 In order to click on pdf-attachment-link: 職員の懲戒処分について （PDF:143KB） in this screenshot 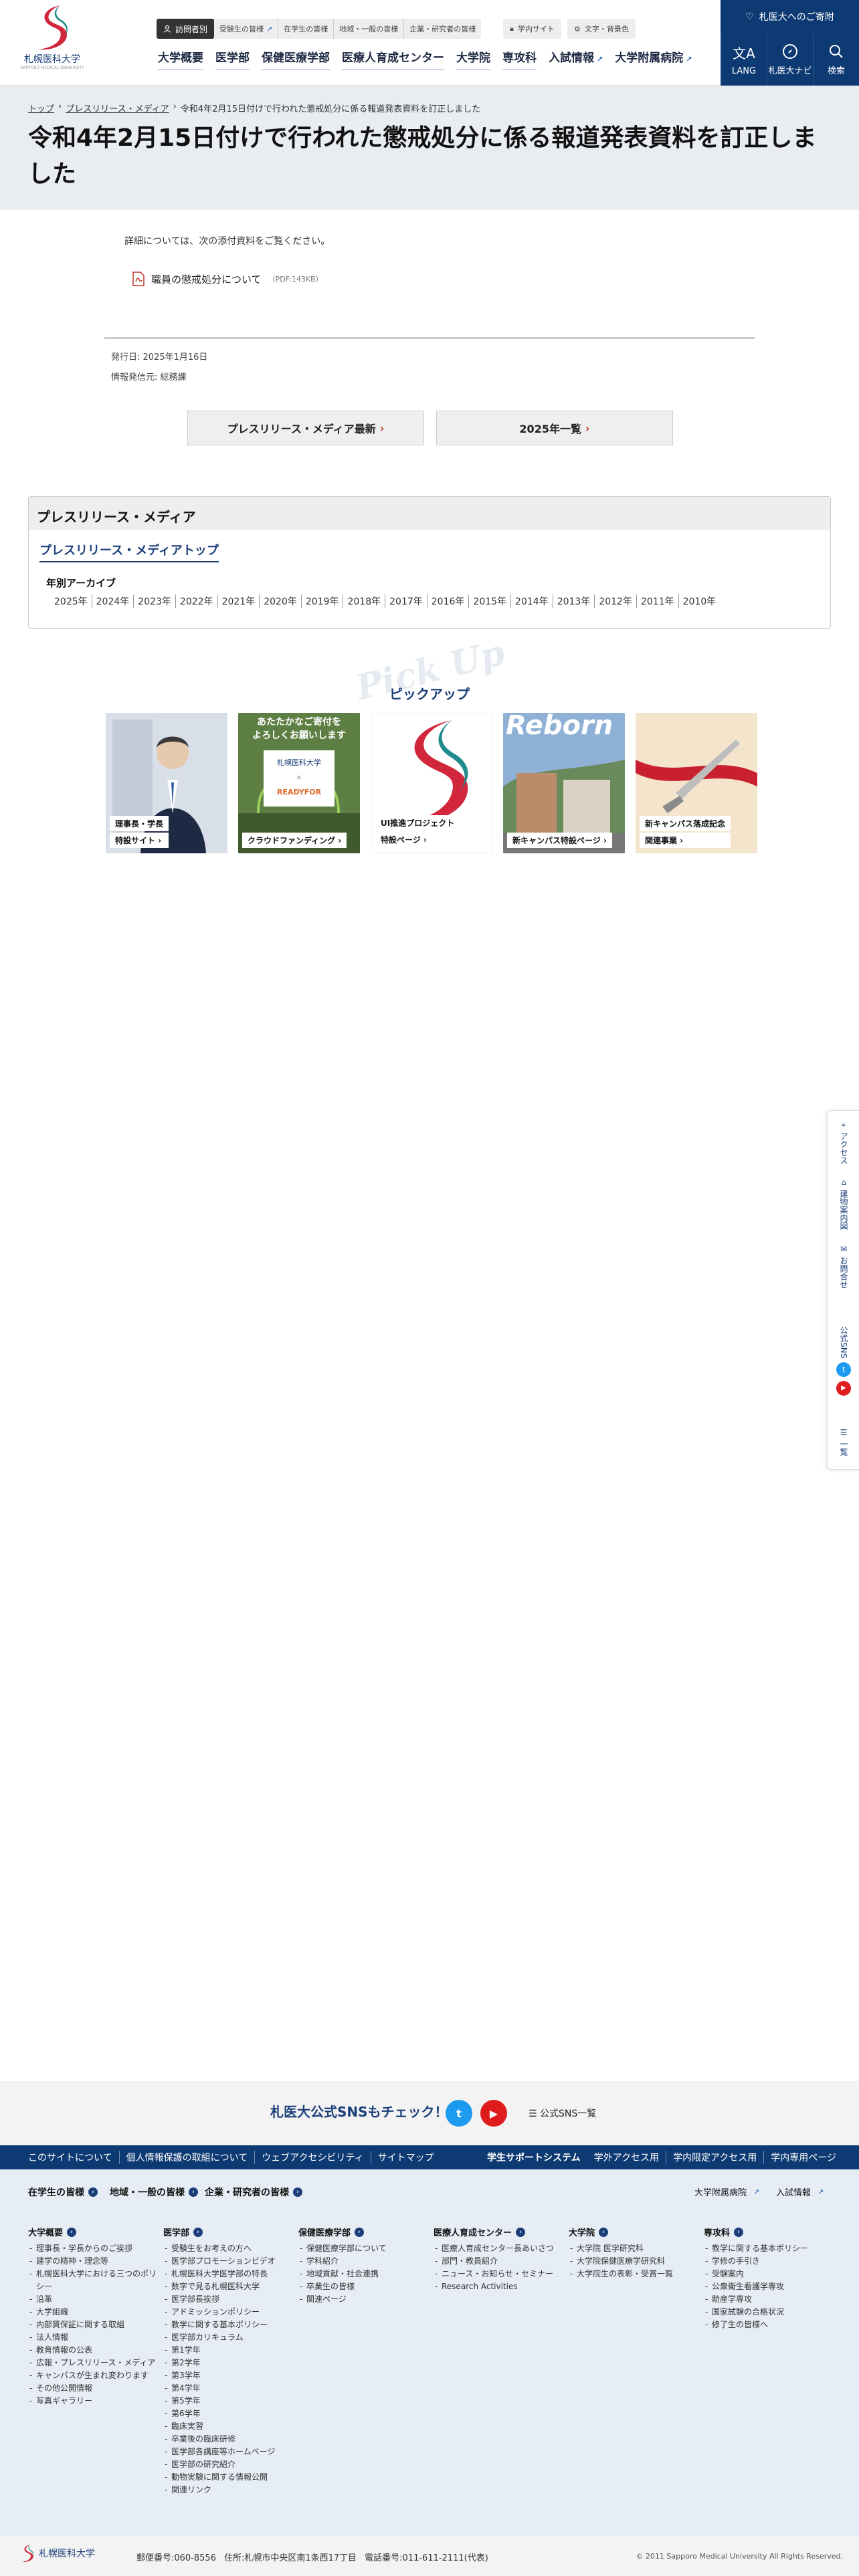, I will do `click(228, 279)`.